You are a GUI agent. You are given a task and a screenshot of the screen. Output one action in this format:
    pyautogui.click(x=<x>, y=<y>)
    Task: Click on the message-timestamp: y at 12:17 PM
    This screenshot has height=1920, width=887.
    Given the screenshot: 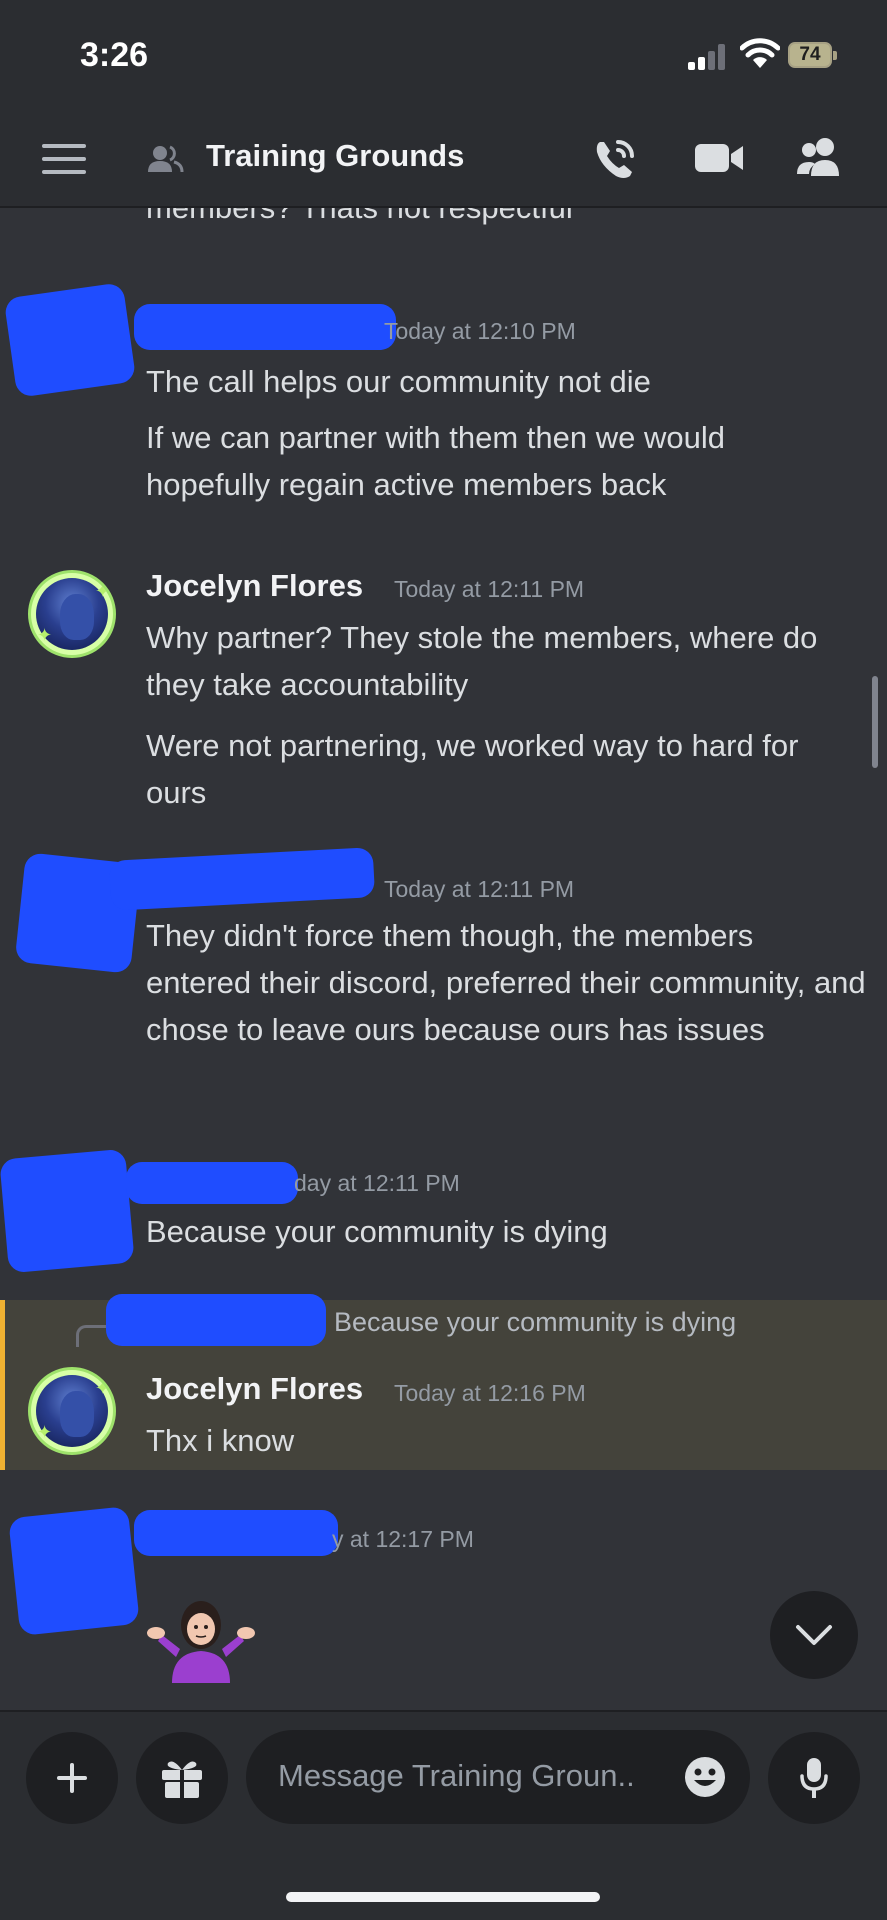 What is the action you would take?
    pyautogui.click(x=403, y=1539)
    